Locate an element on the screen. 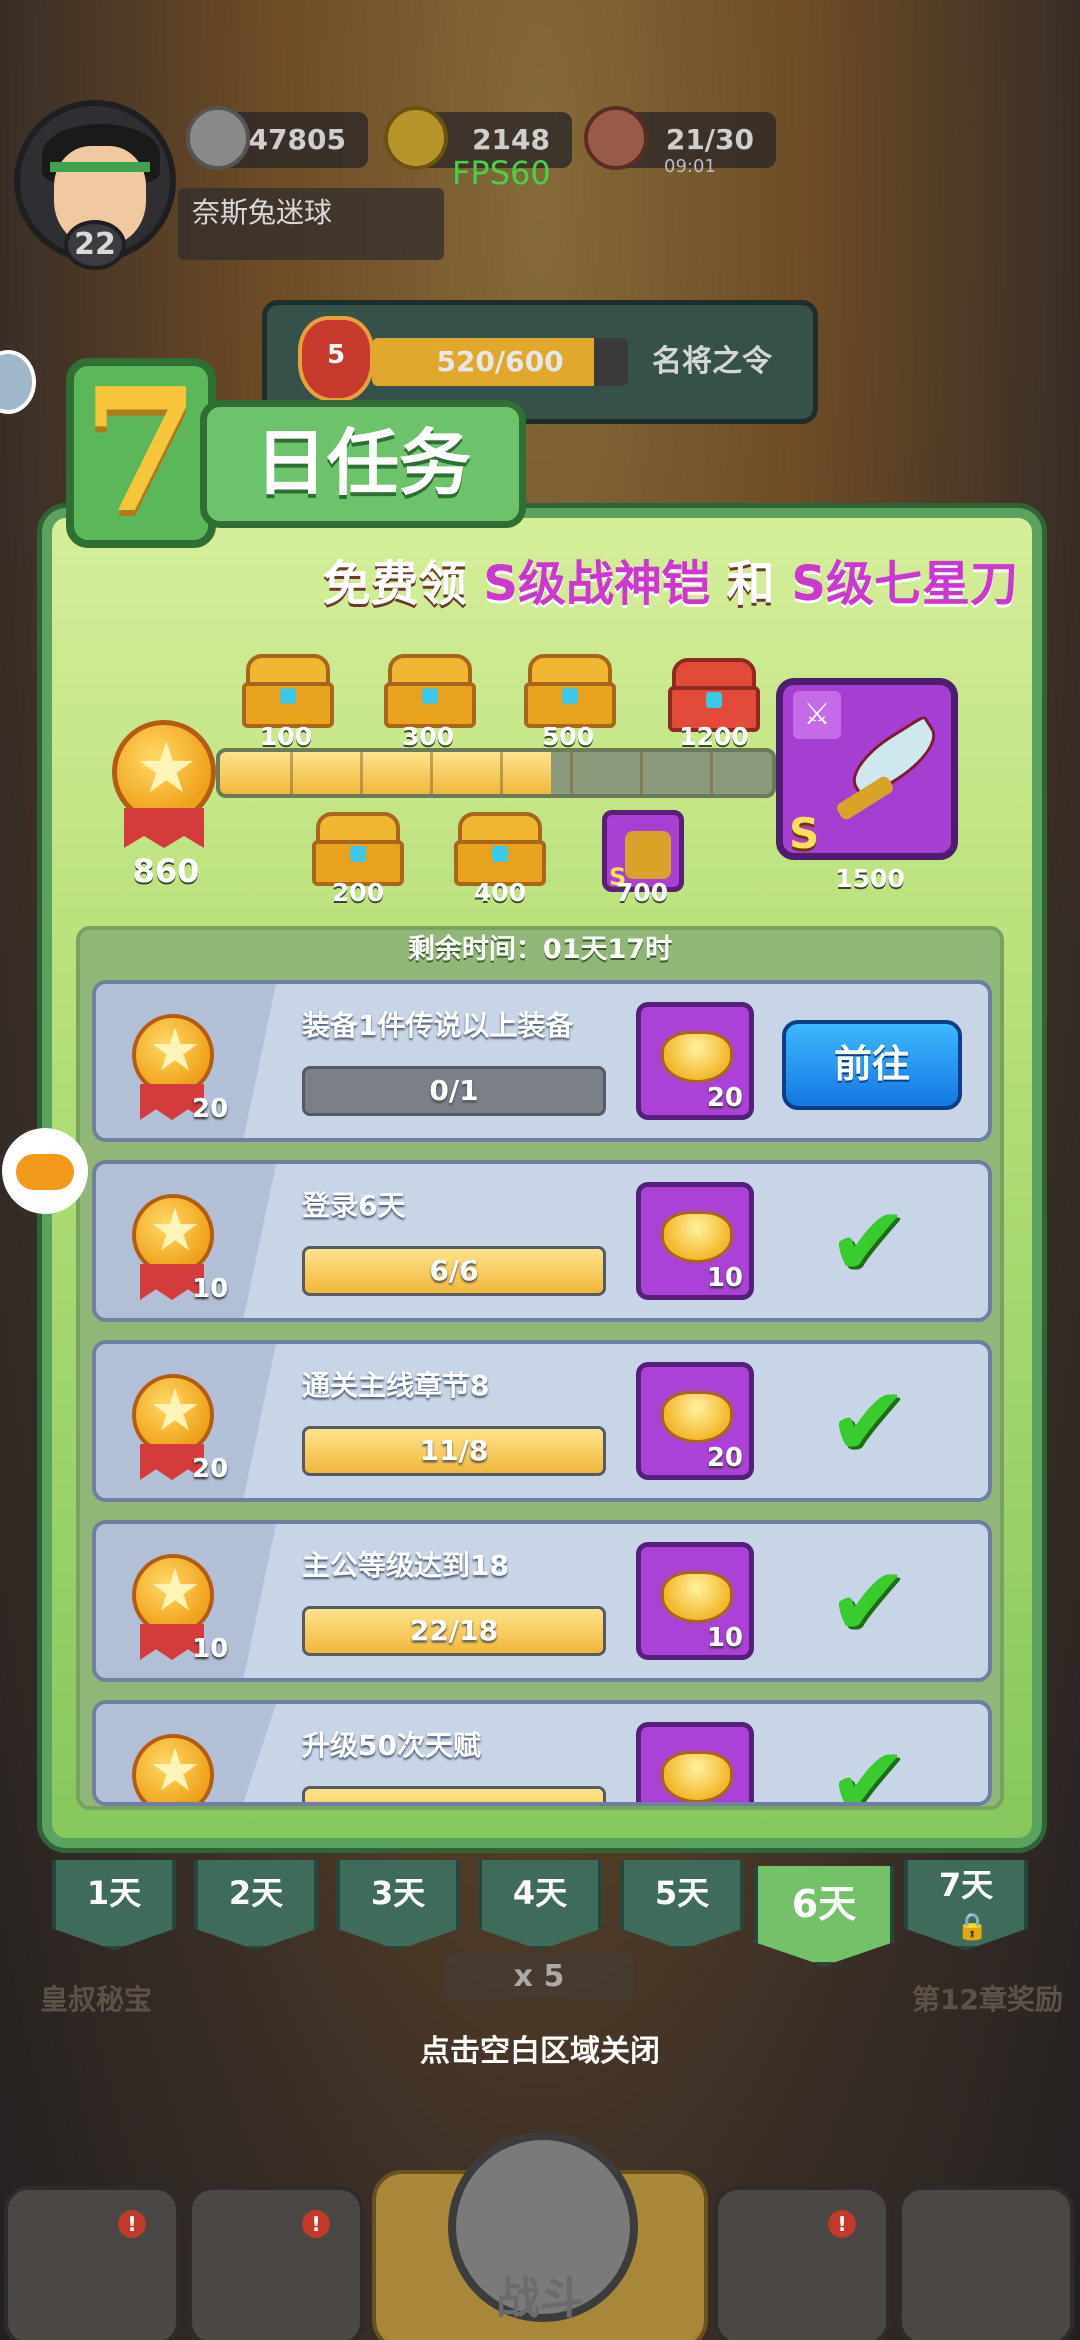 The width and height of the screenshot is (1080, 2340). chest-300-icon is located at coordinates (430, 691).